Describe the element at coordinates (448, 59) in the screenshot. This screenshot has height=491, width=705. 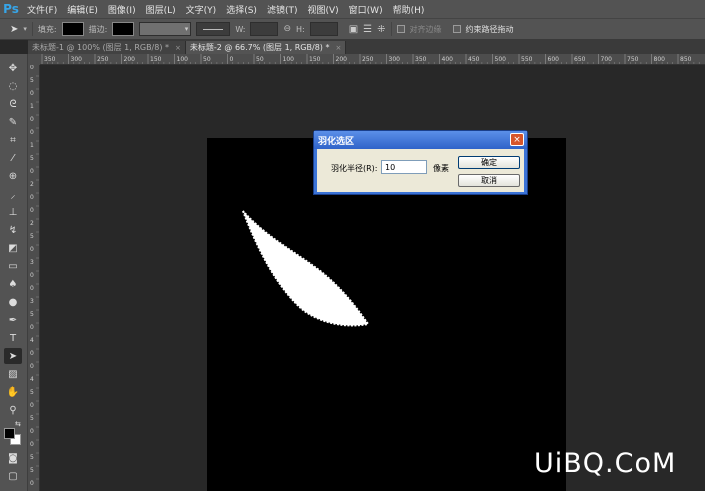
I see `ruler-tick-label: 400` at that location.